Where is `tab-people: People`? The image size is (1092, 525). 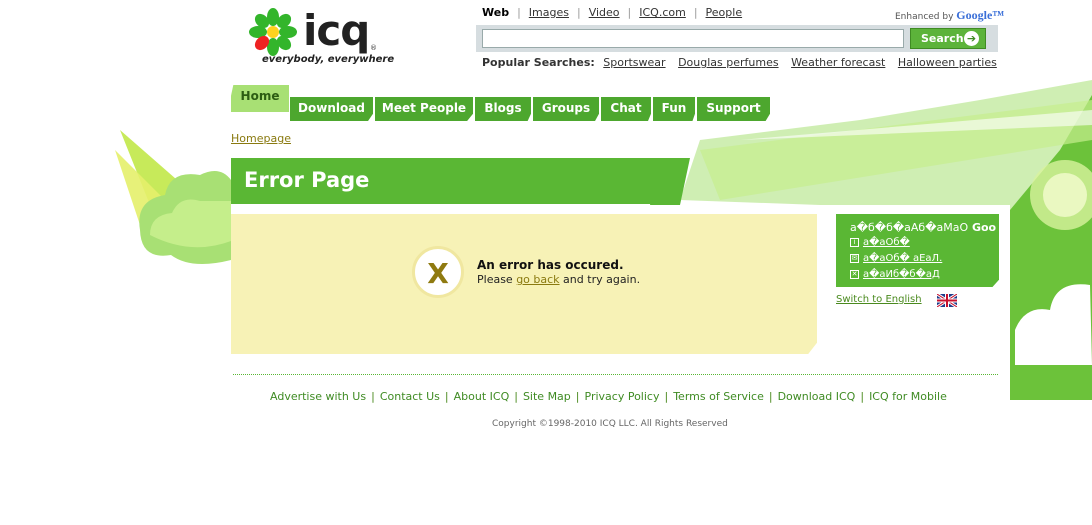
tab-people: People is located at coordinates (724, 12).